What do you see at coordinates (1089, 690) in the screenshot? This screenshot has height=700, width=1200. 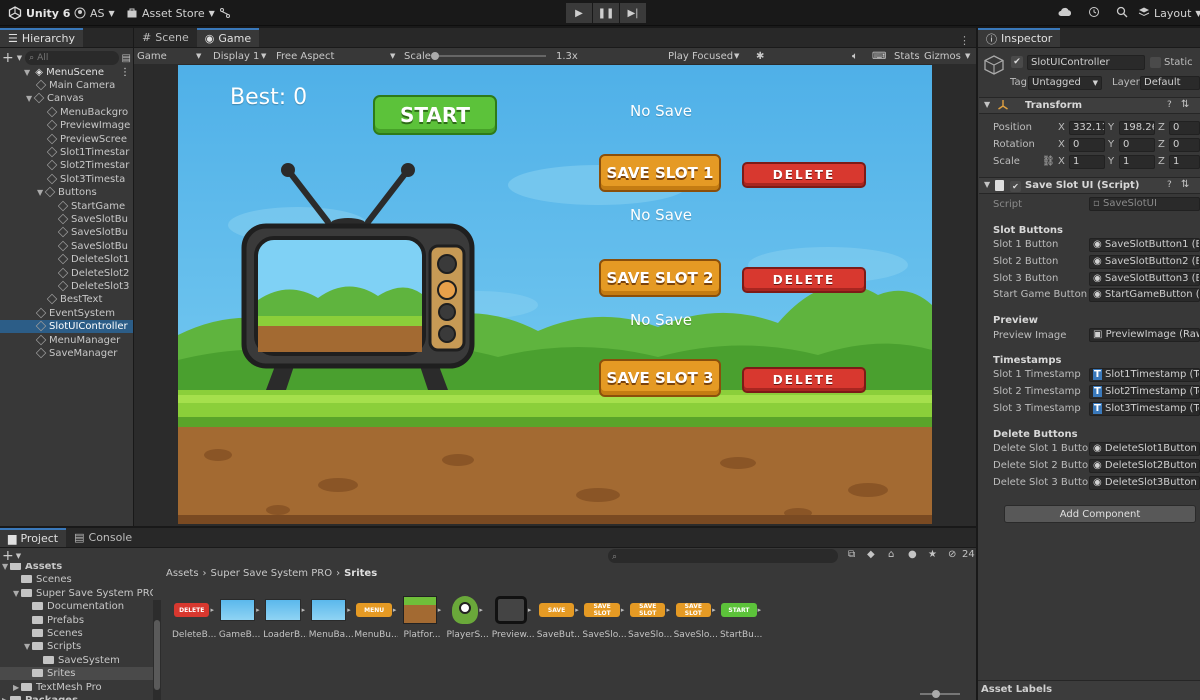 I see `asset-labels-bar: Asset Labels` at bounding box center [1089, 690].